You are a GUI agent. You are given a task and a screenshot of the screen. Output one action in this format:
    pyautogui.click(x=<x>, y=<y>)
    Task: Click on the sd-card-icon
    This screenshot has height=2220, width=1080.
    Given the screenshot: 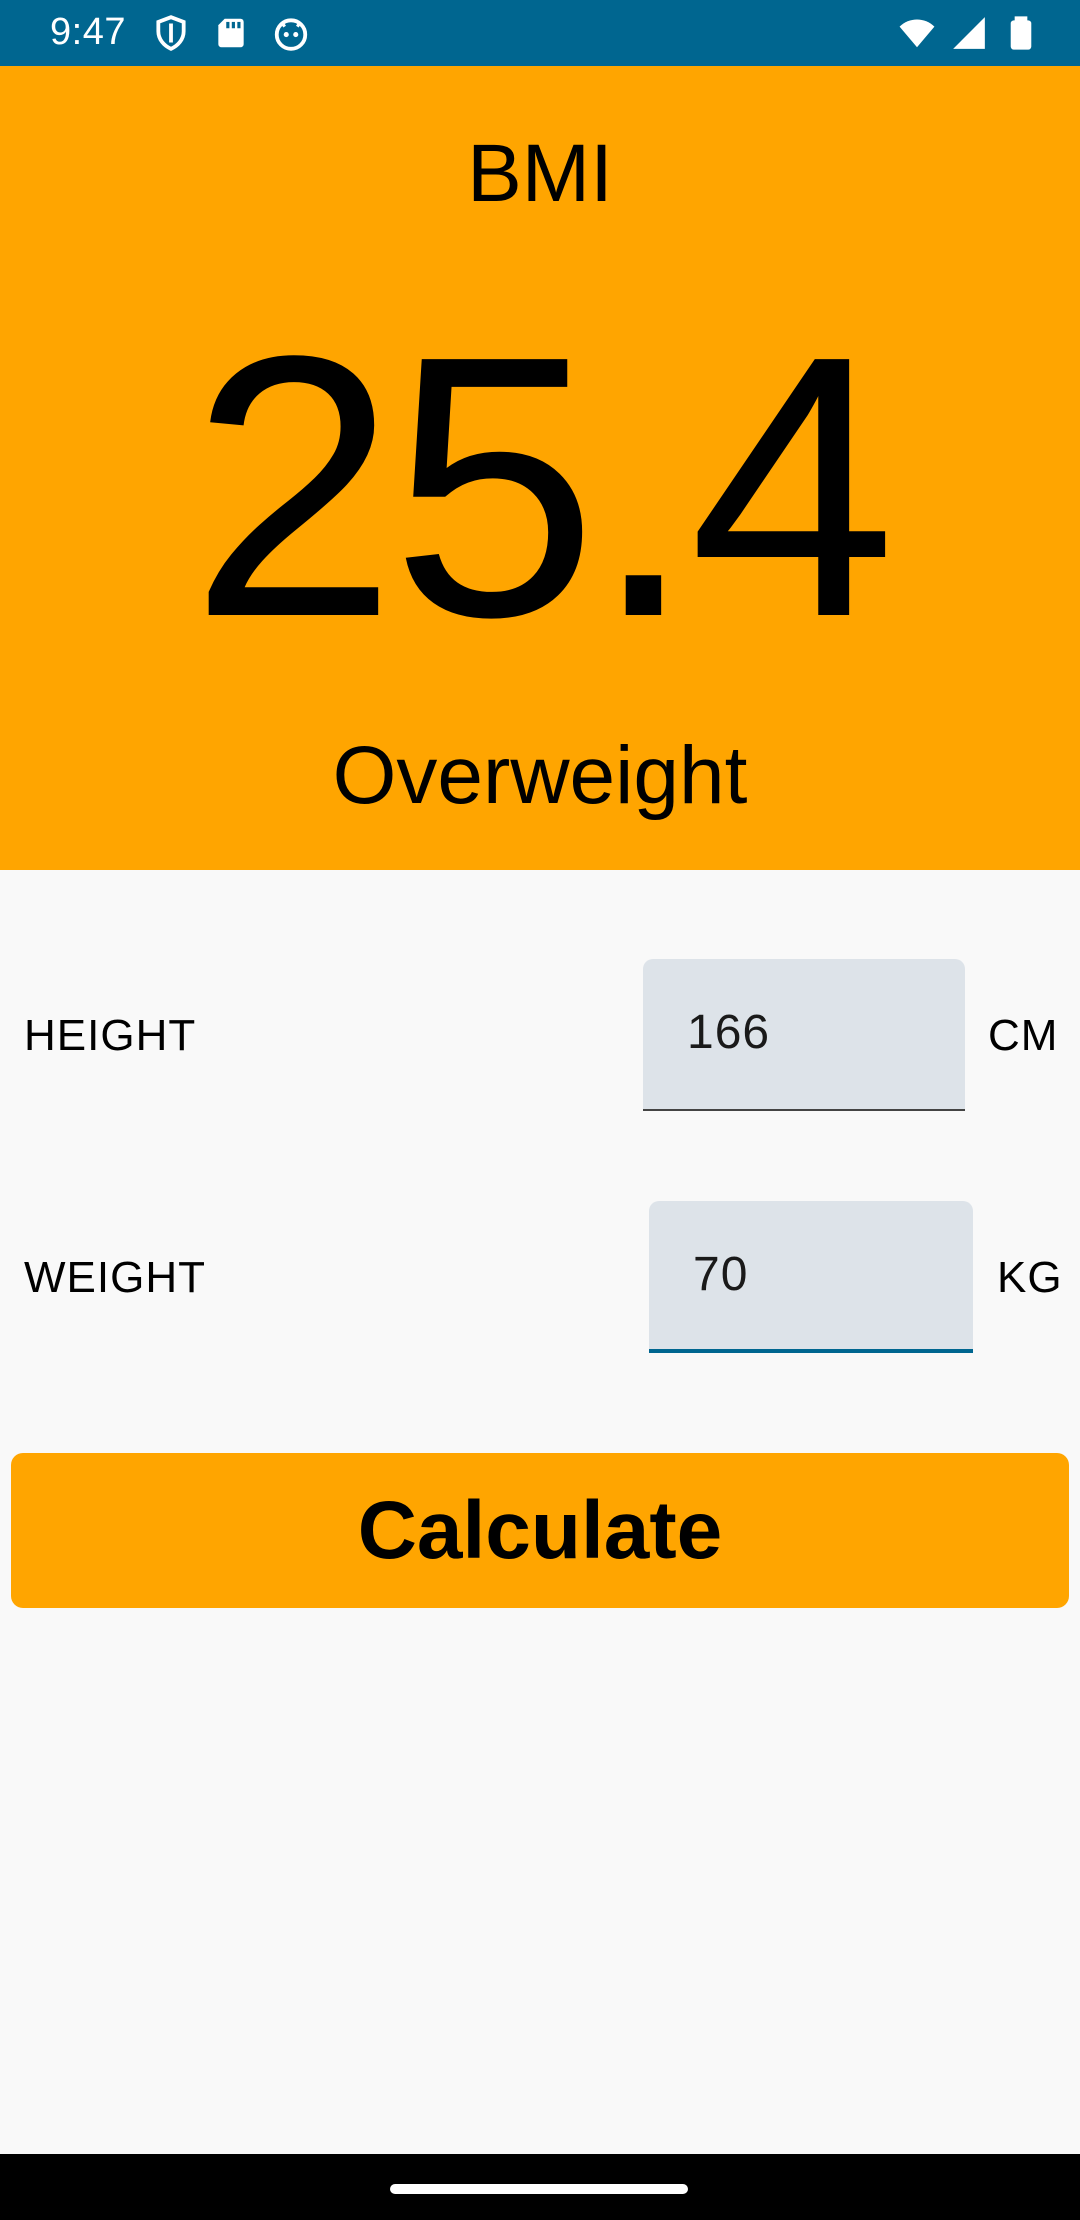 What is the action you would take?
    pyautogui.click(x=231, y=33)
    